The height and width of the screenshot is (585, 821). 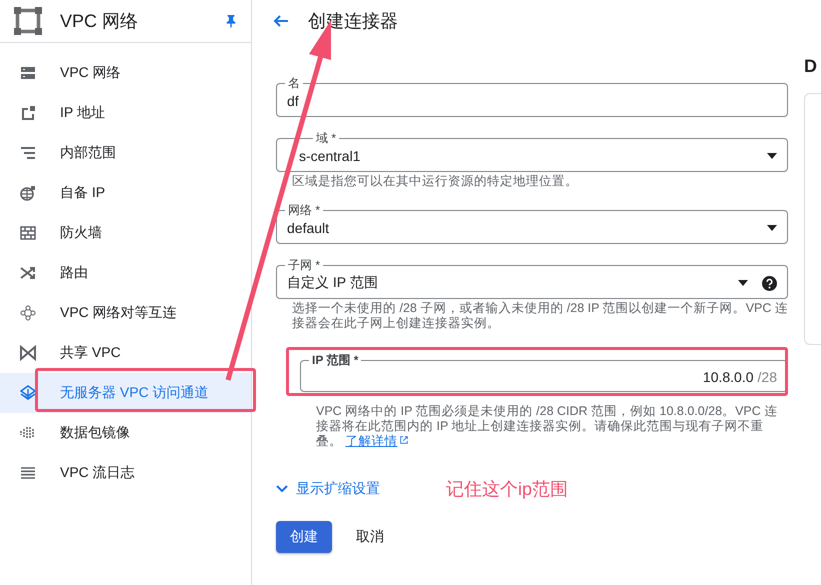 I want to click on dropdown-field: 网络 * default, so click(x=532, y=223).